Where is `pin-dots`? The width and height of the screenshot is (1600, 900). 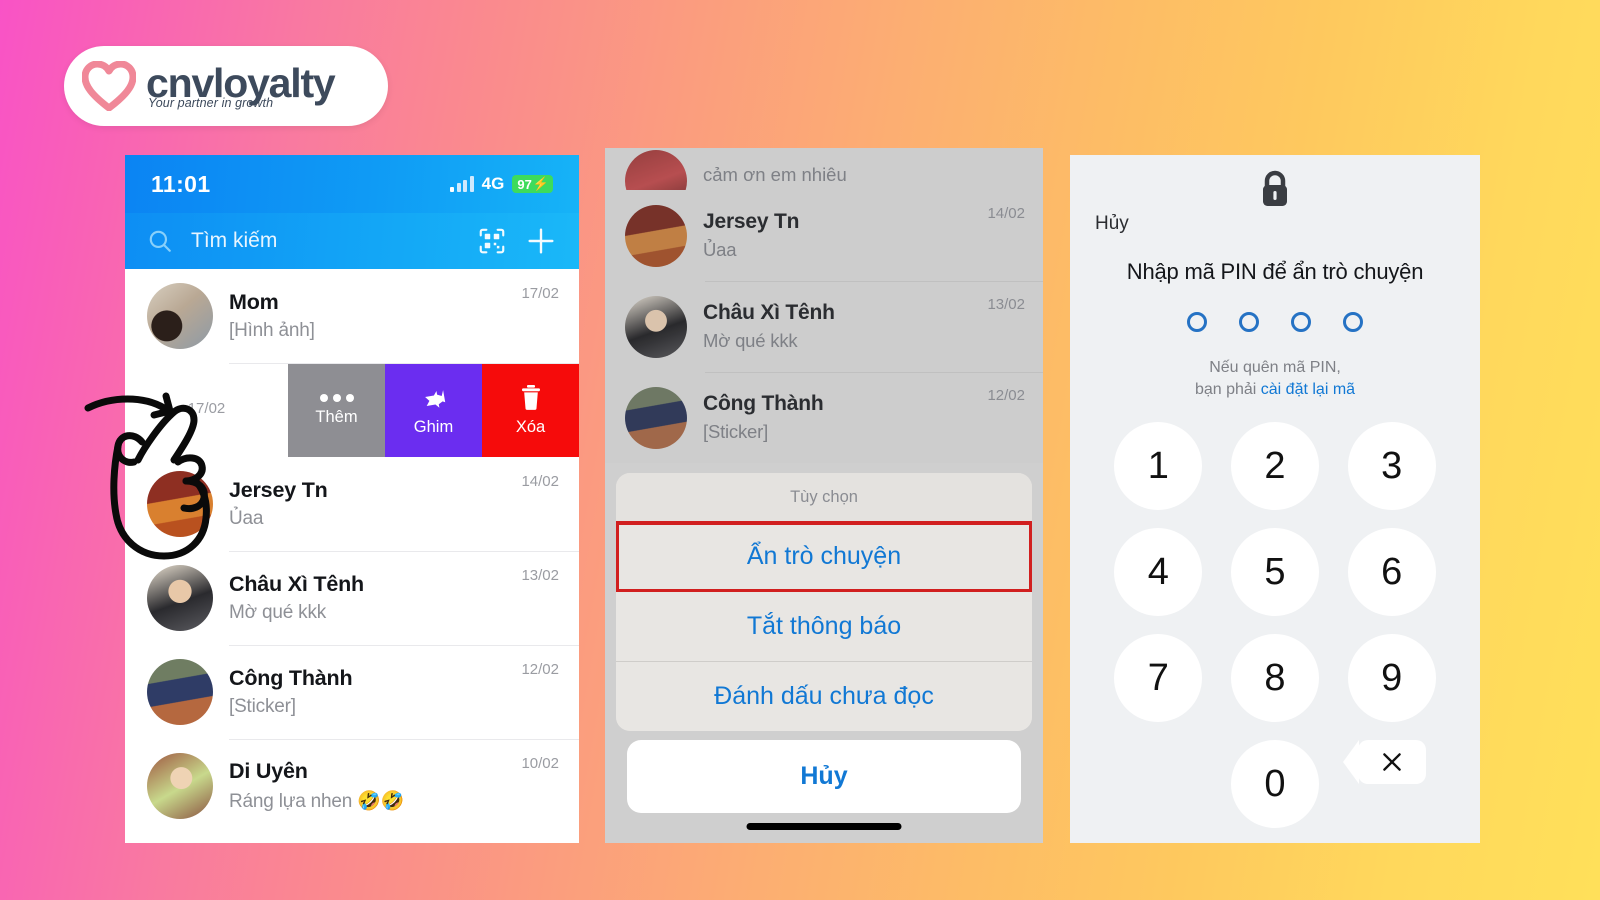 pin-dots is located at coordinates (1275, 322).